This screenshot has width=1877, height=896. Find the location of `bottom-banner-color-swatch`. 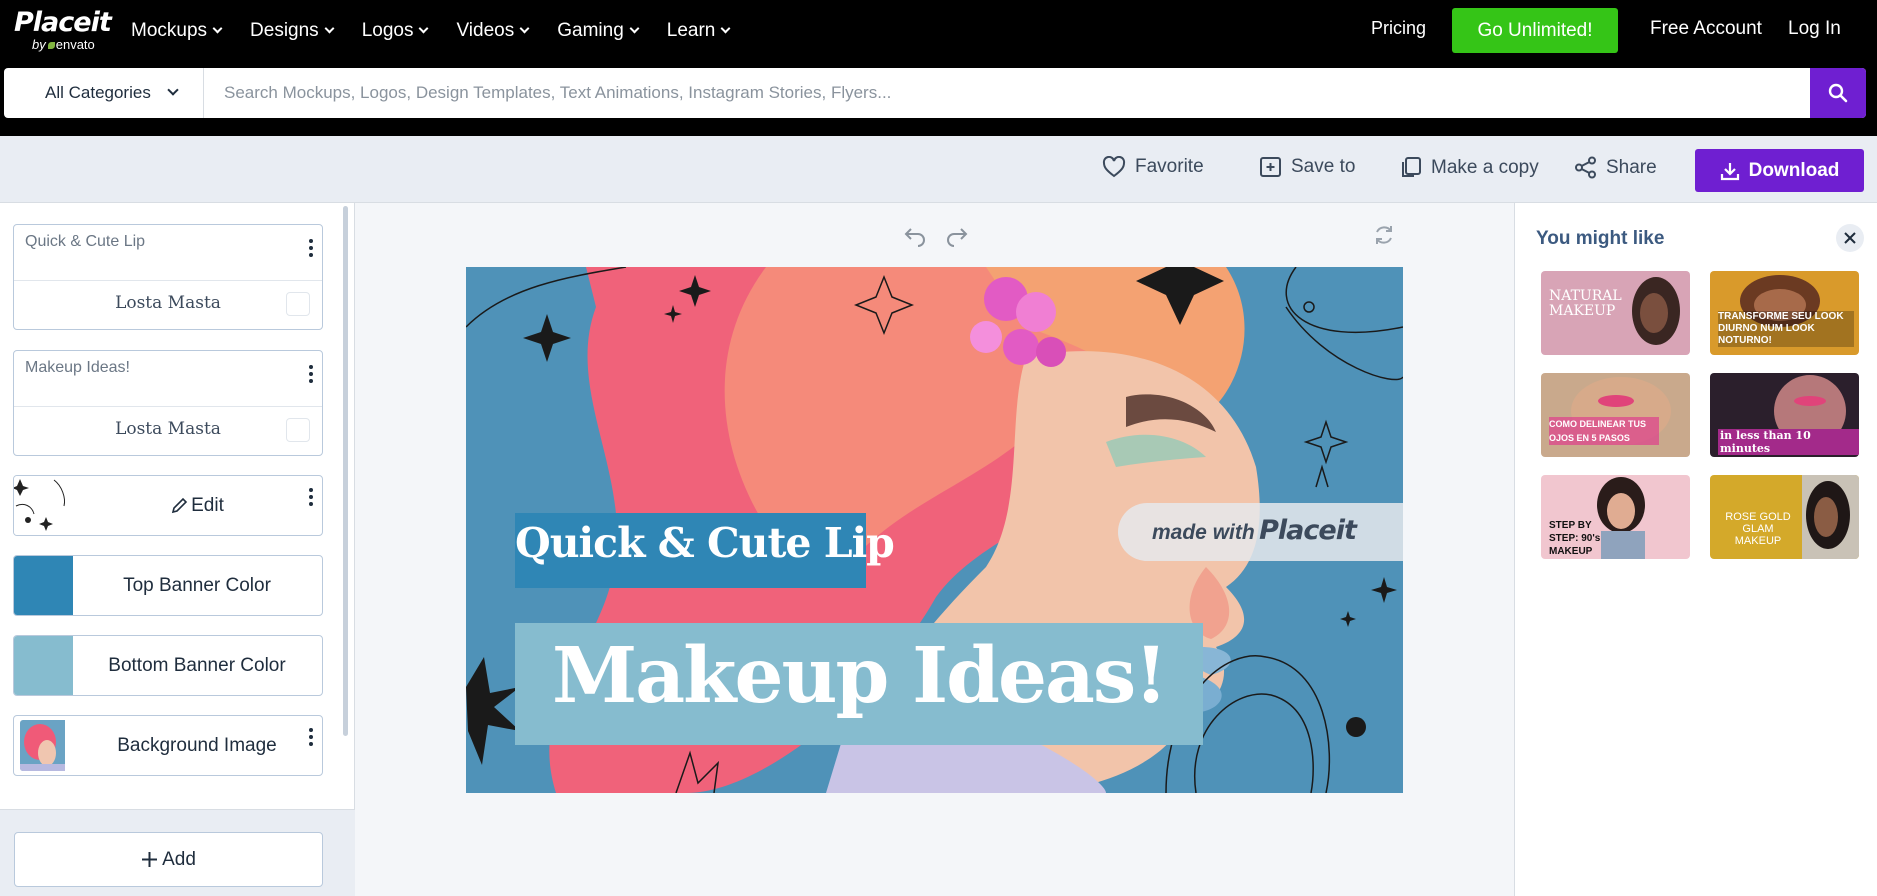

bottom-banner-color-swatch is located at coordinates (43, 665).